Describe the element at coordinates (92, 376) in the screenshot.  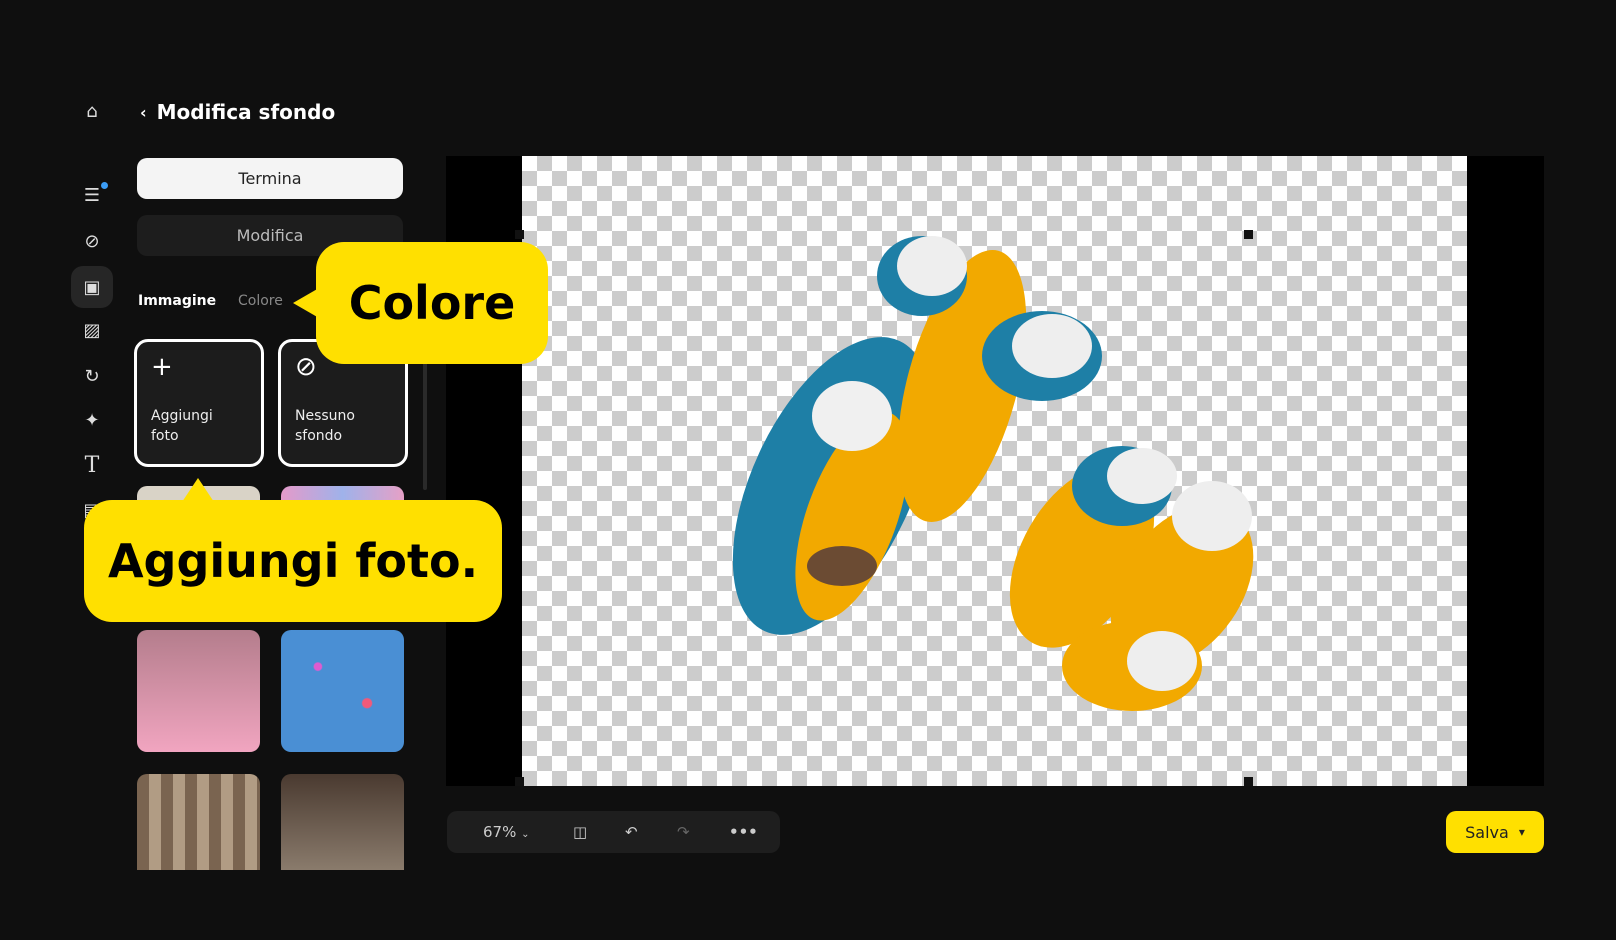
I see `rotate-icon: ↻` at that location.